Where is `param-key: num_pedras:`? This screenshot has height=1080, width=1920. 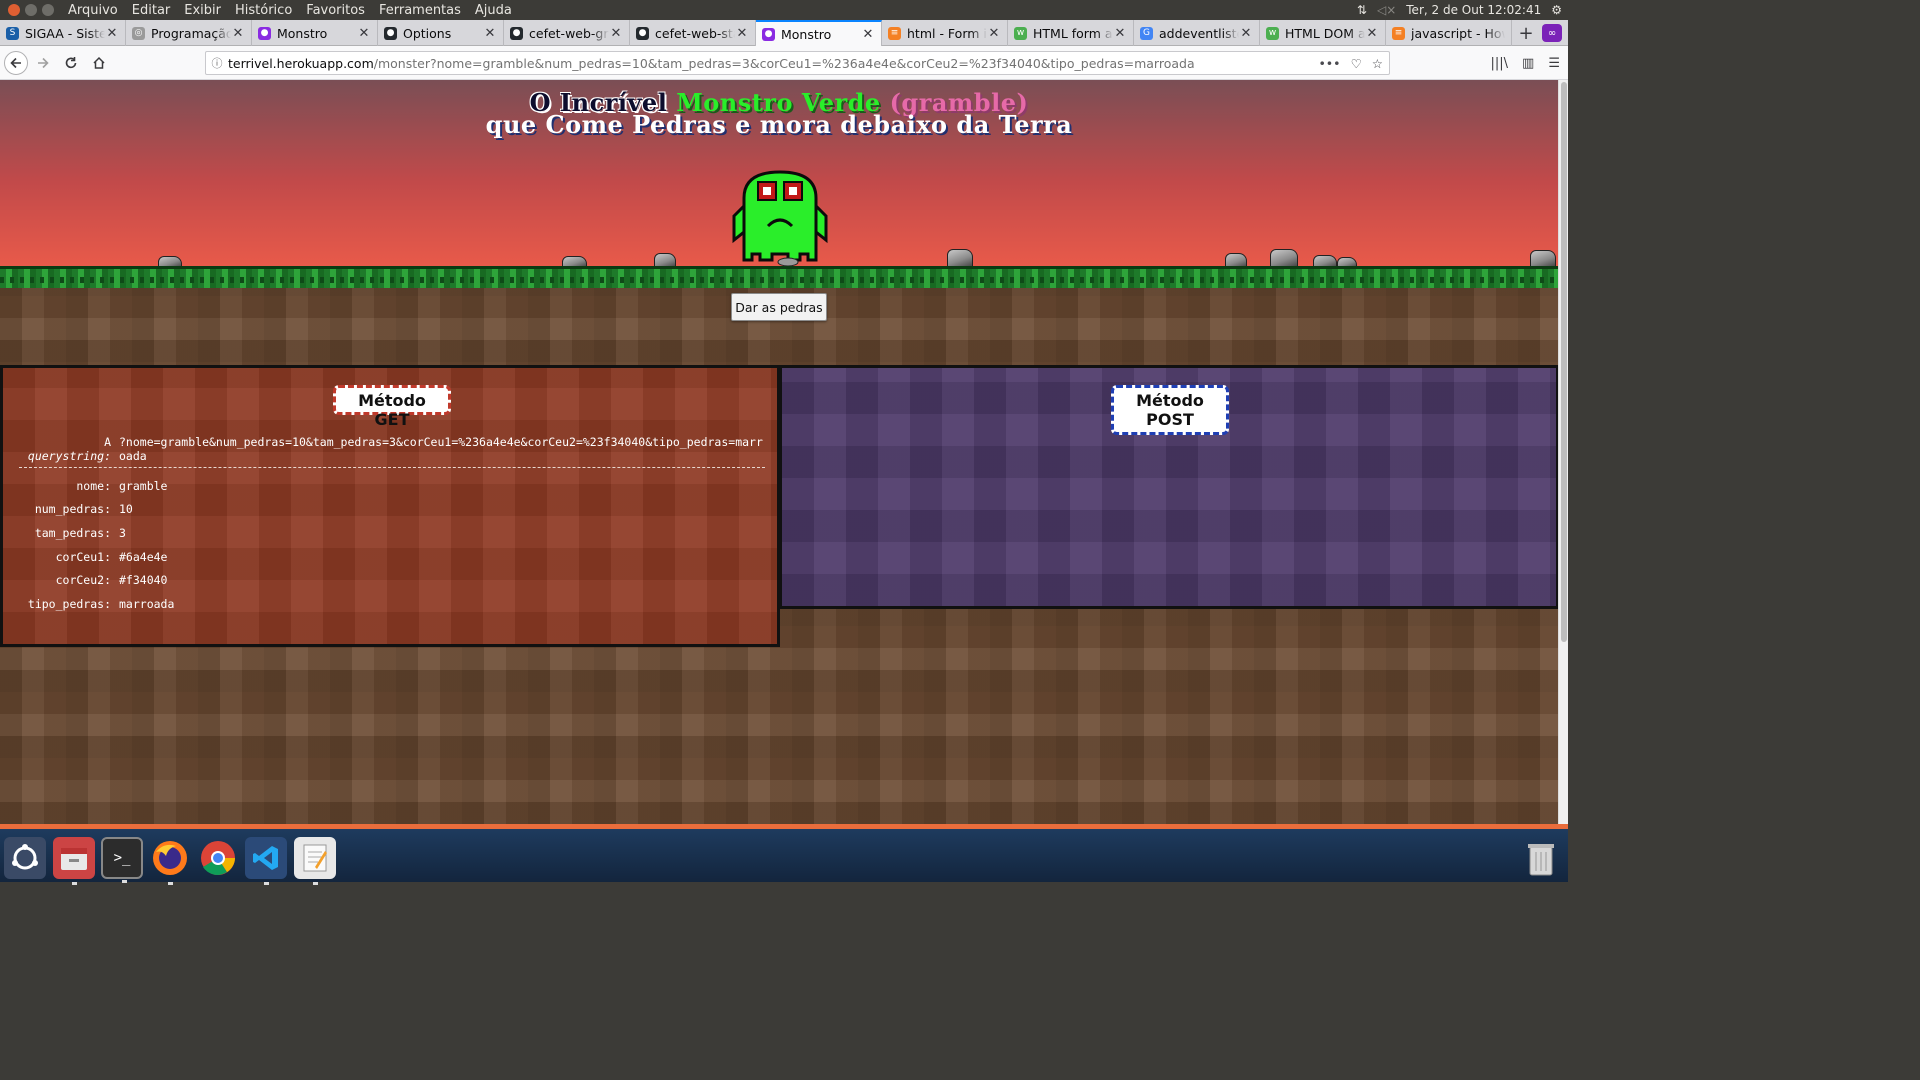 param-key: num_pedras: is located at coordinates (72, 509).